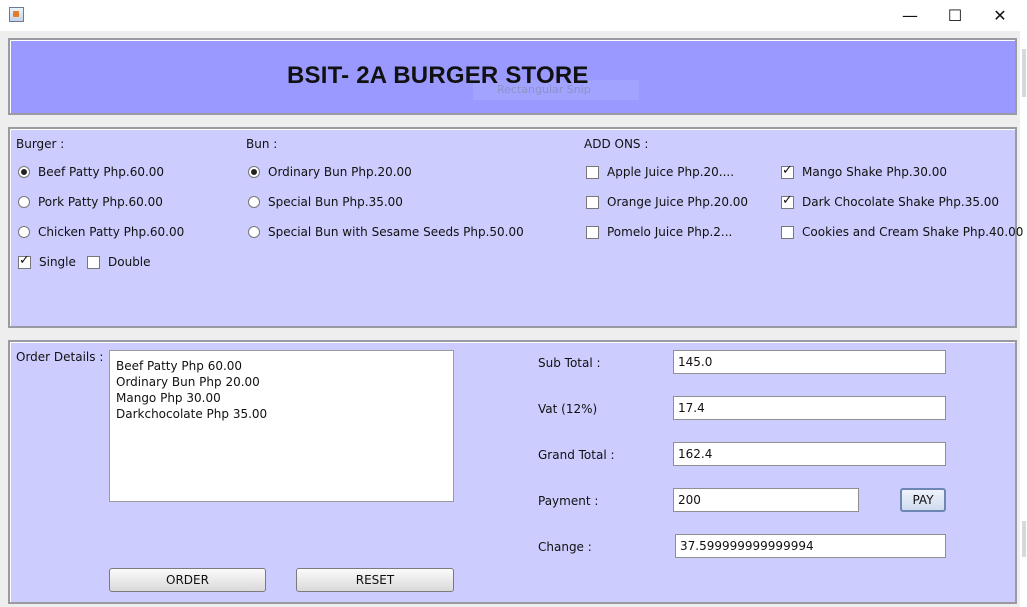 This screenshot has width=1027, height=607. I want to click on grand-total-label: Grand Total :, so click(576, 455).